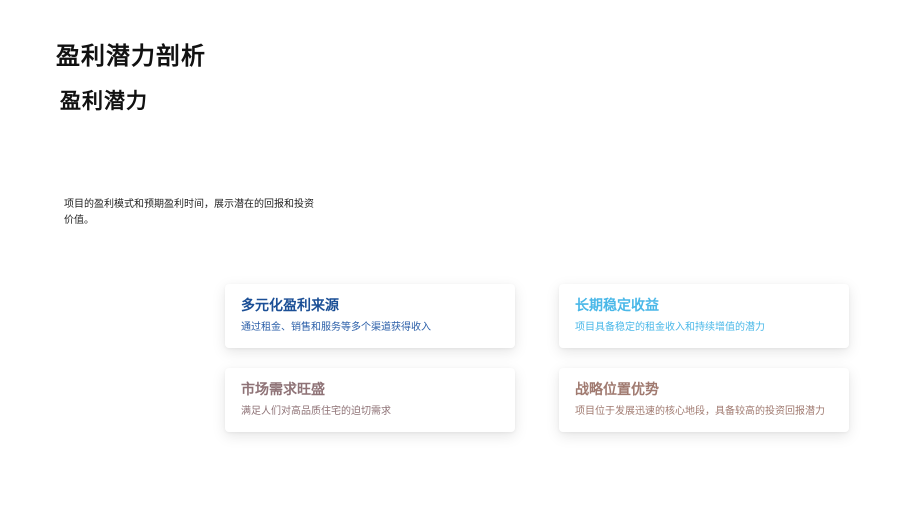 The image size is (900, 506). I want to click on page-title: 盈利潜力剖析, so click(131, 56).